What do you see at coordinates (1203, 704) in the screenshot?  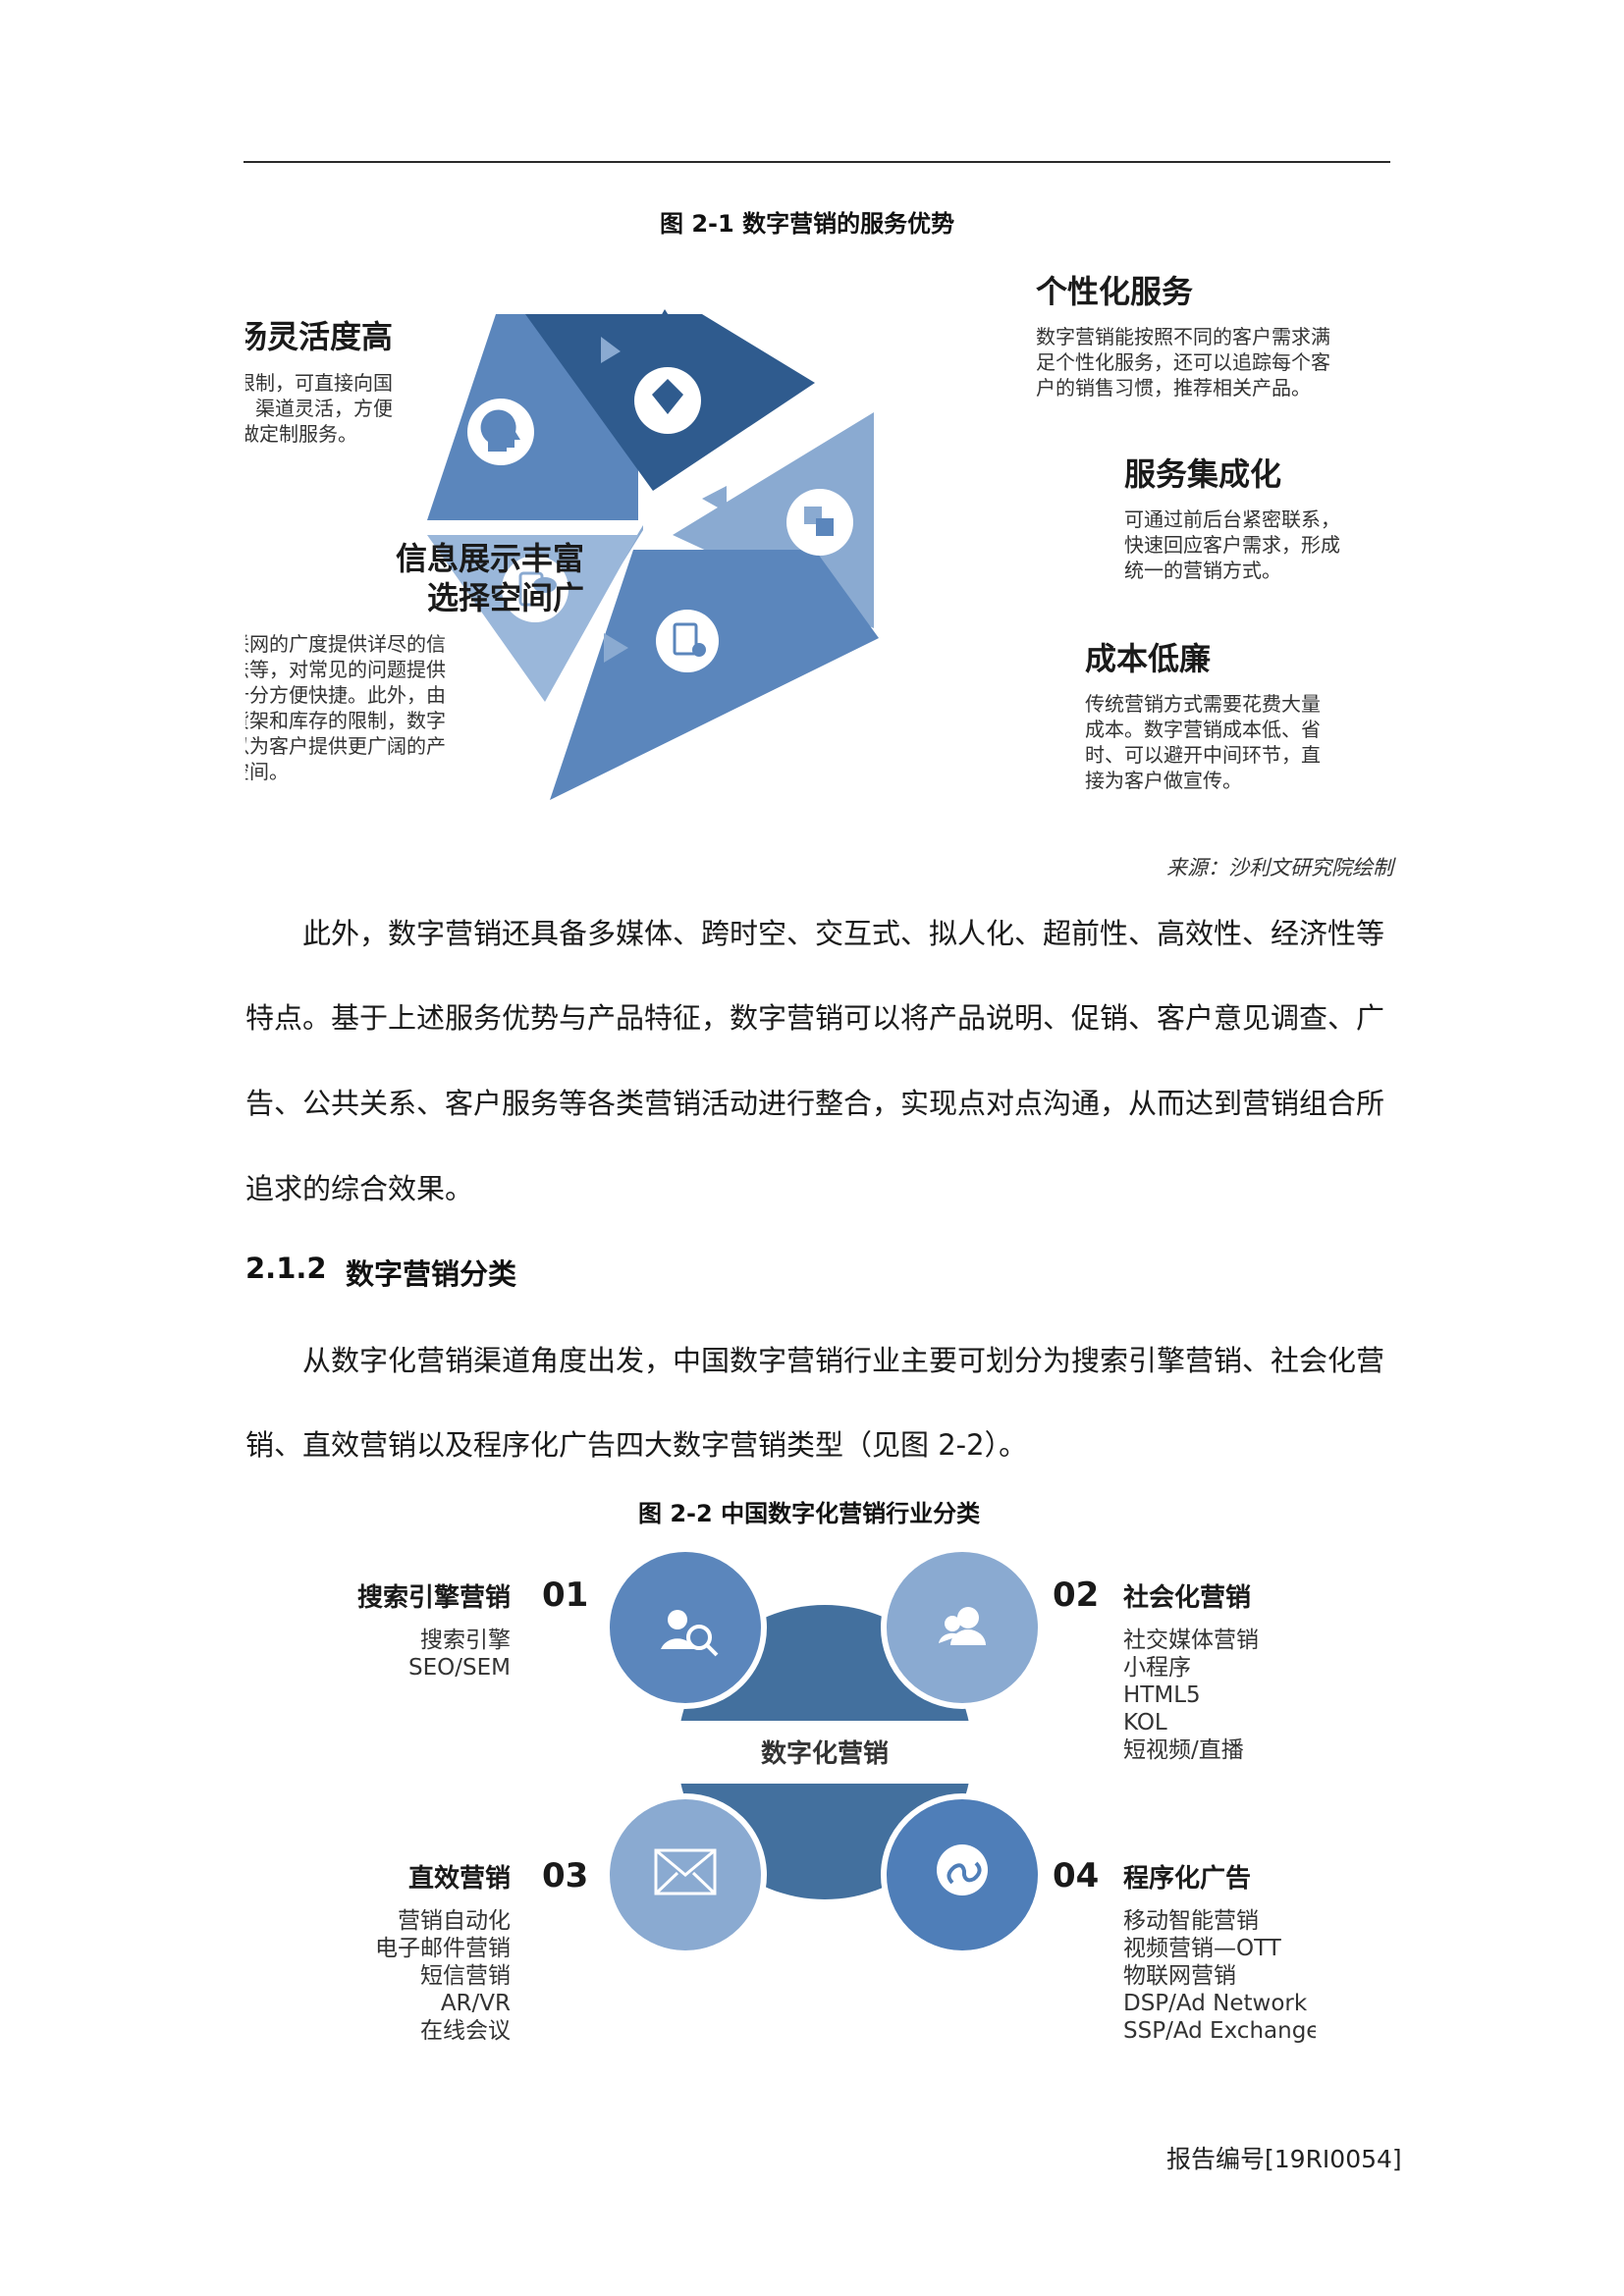 I see `item5-desc-line: 传统营销方式需要花费大量` at bounding box center [1203, 704].